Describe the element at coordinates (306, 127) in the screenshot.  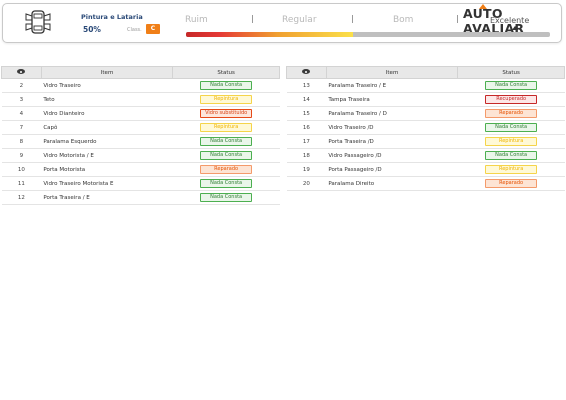
I see `row-number: 16` at that location.